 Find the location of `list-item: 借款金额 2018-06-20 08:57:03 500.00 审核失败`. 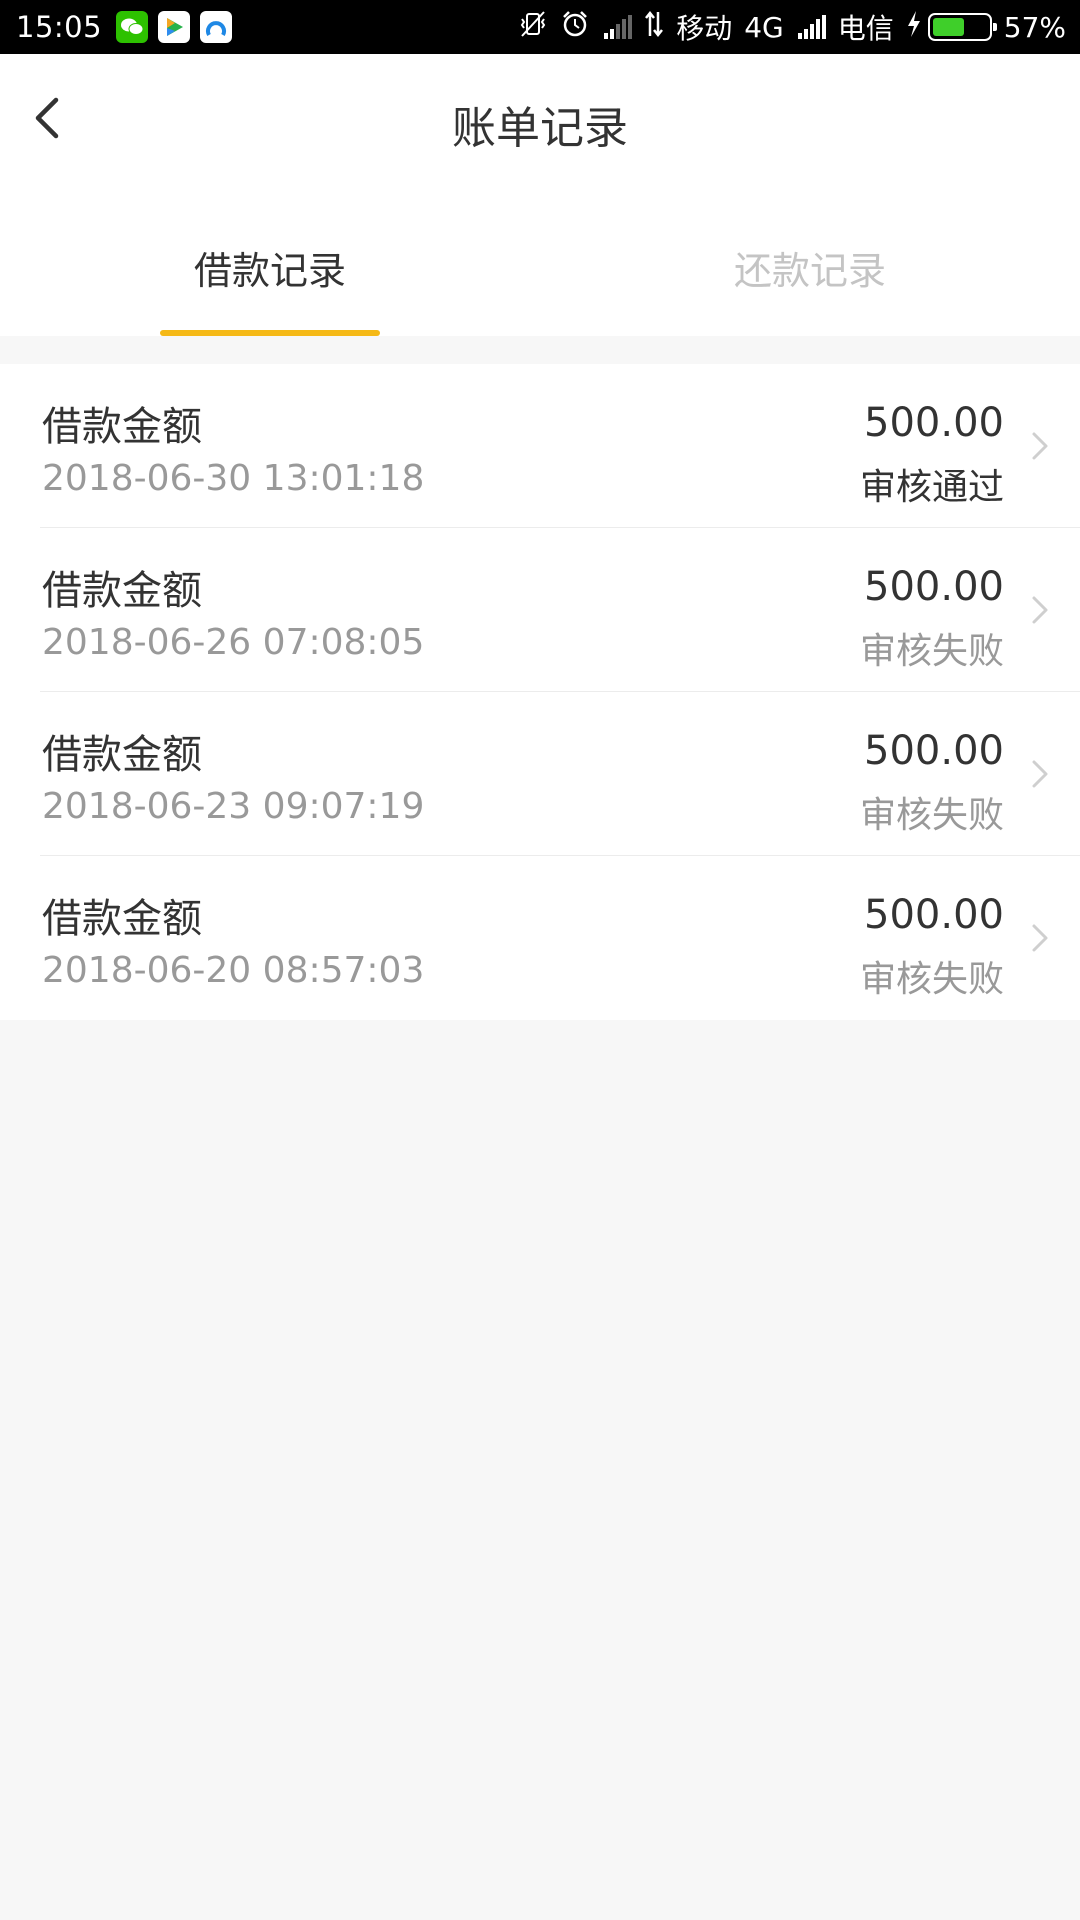

list-item: 借款金额 2018-06-20 08:57:03 500.00 审核失败 is located at coordinates (540, 938).